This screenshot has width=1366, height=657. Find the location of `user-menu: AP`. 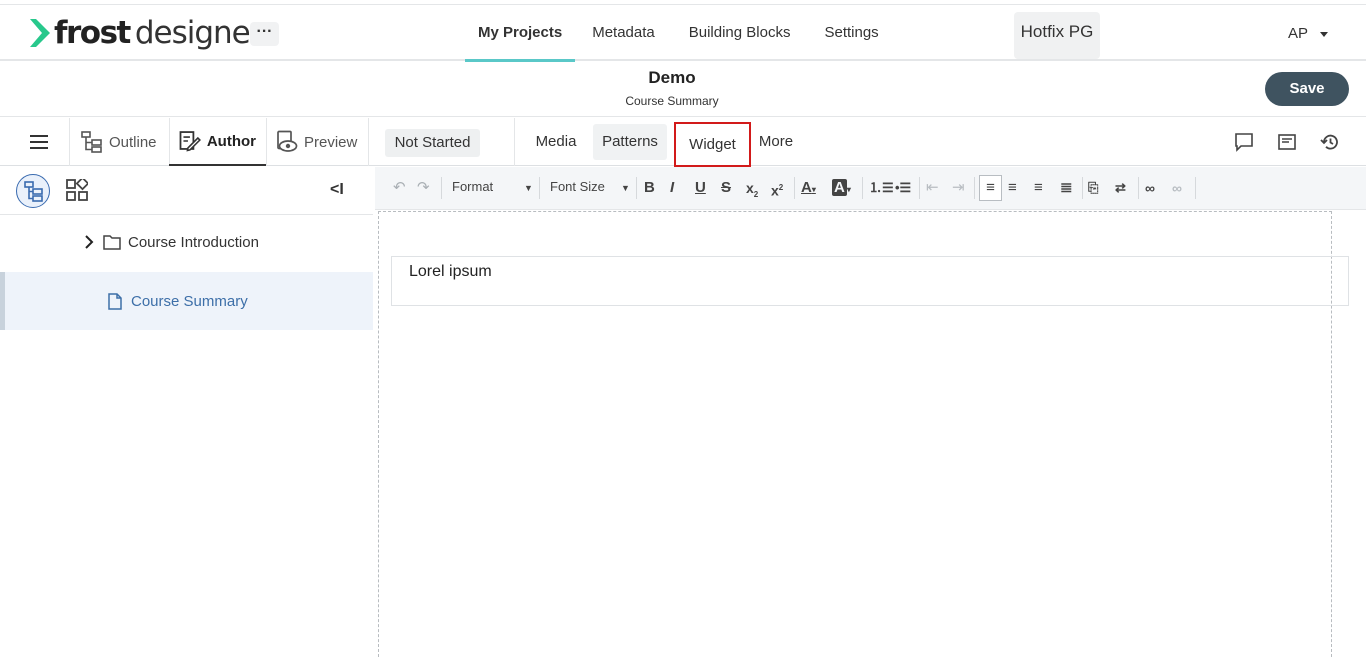

user-menu: AP is located at coordinates (1308, 33).